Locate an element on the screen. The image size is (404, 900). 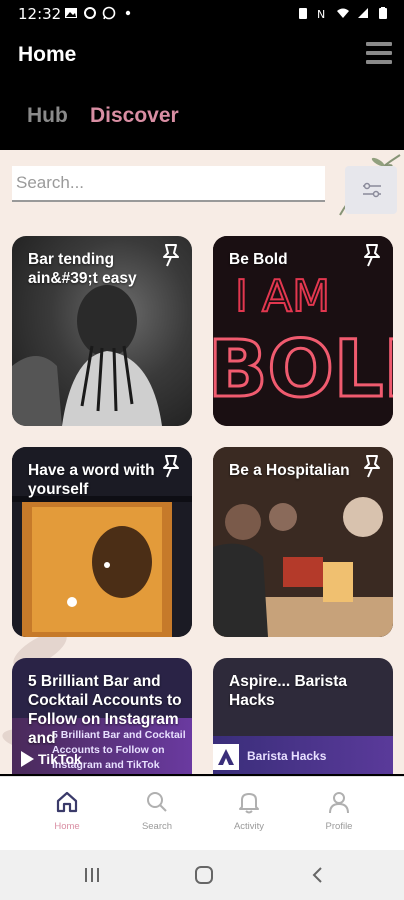
card-title: Aspire... Barista Hacks is located at coordinates (288, 691).